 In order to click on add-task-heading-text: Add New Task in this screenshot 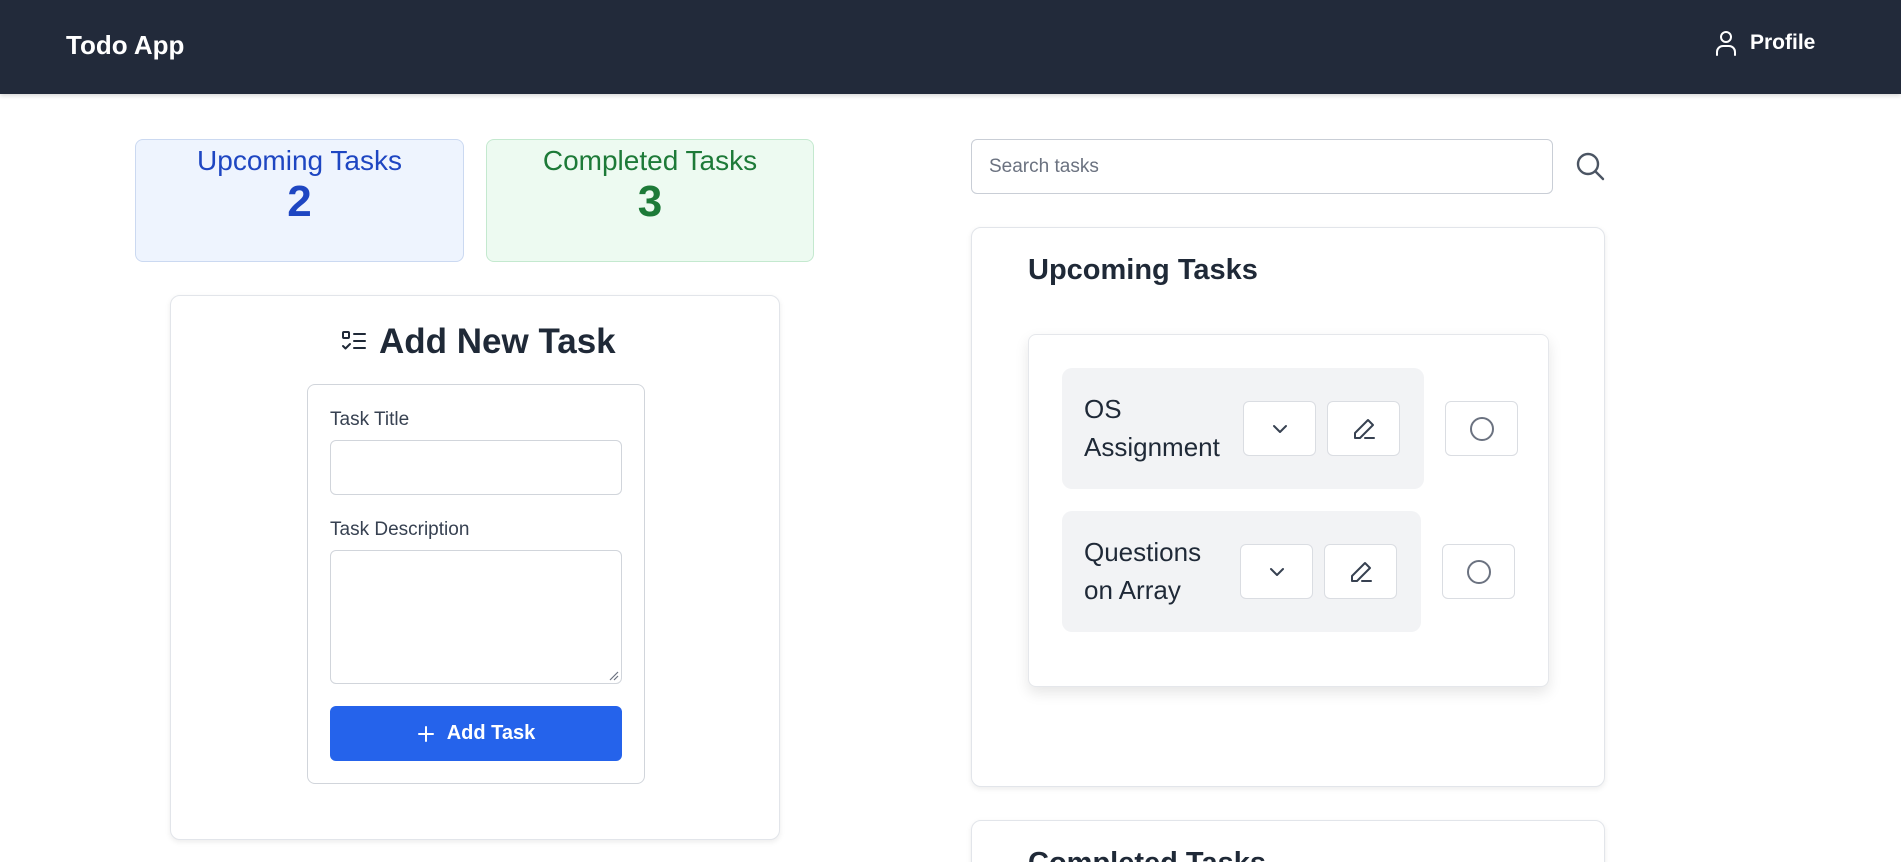, I will do `click(497, 341)`.